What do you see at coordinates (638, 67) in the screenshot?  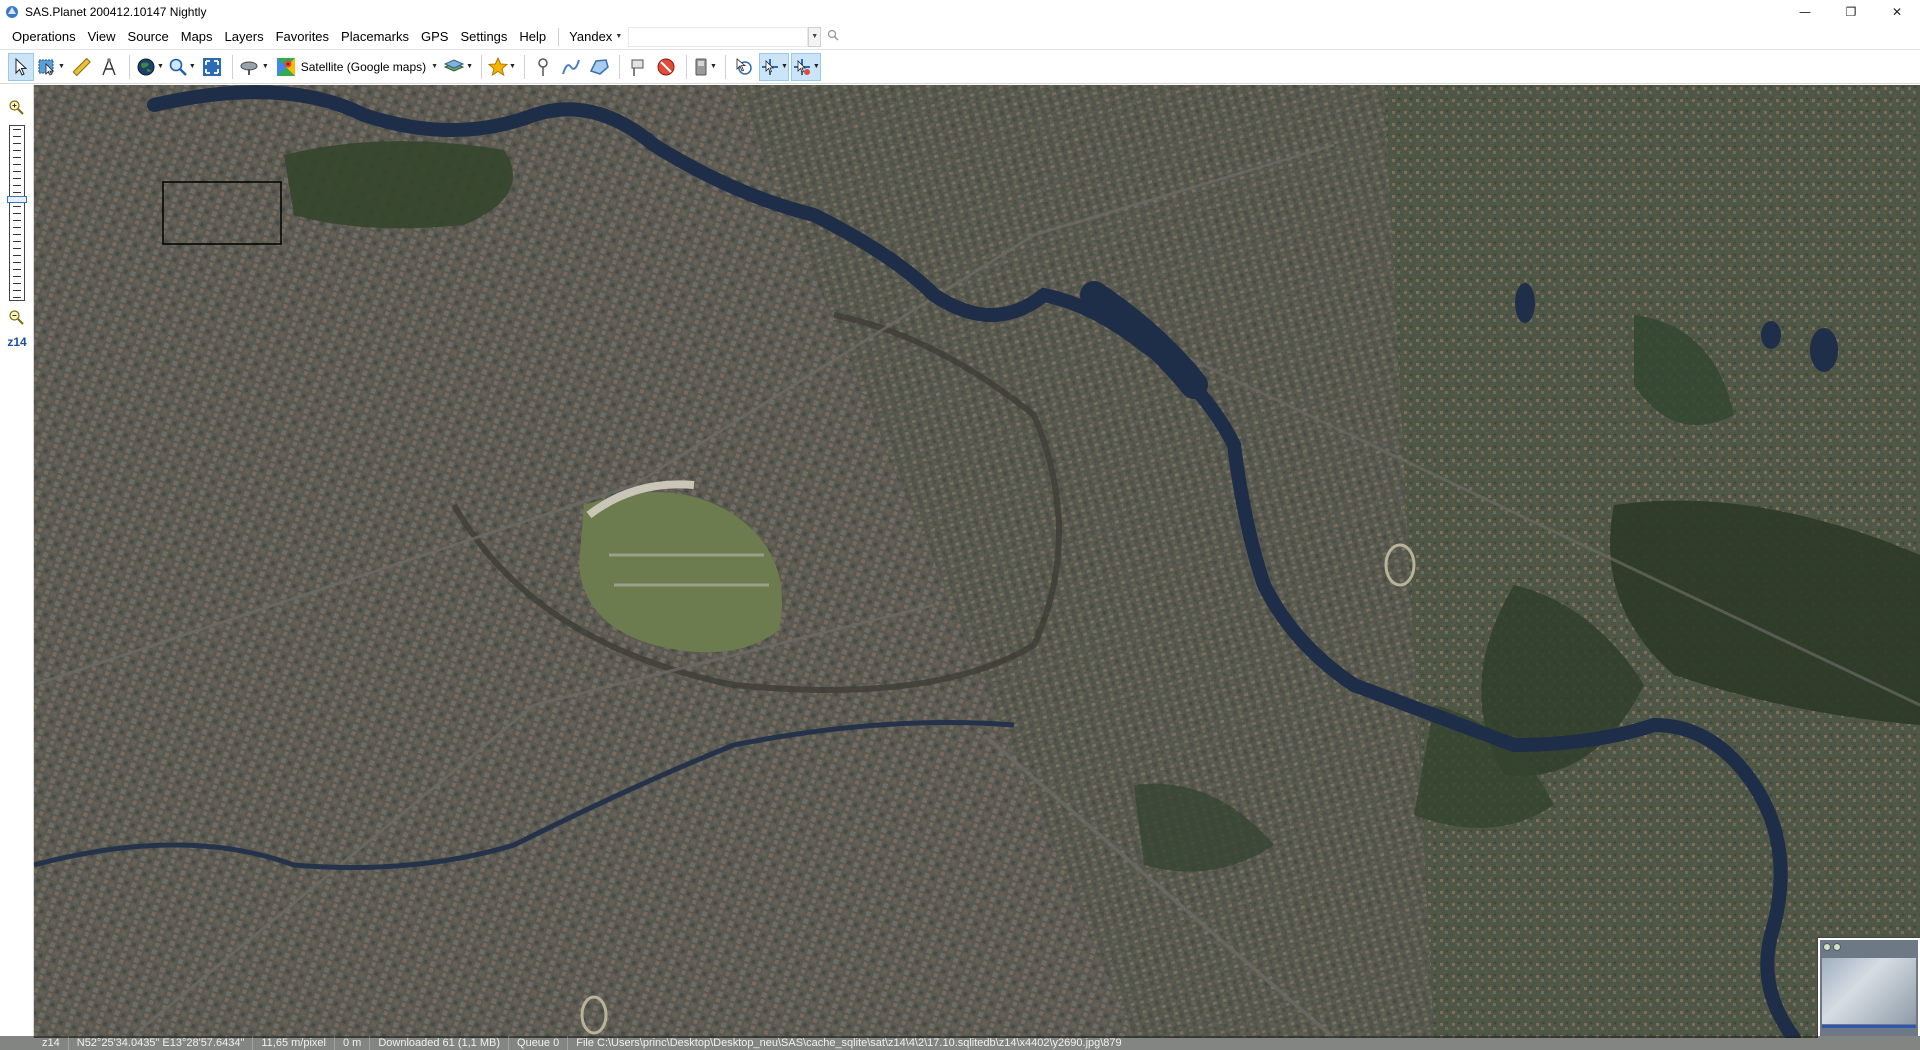 I see `show-marks-button` at bounding box center [638, 67].